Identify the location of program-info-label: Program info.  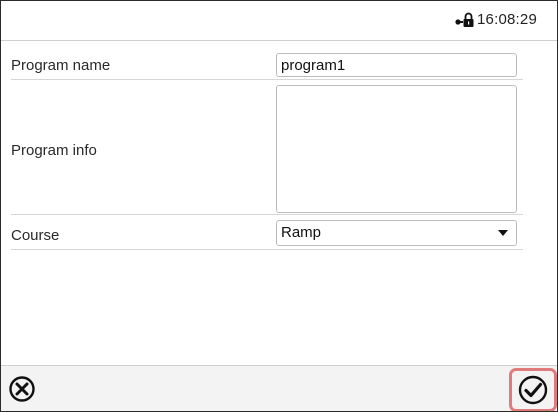
(54, 150).